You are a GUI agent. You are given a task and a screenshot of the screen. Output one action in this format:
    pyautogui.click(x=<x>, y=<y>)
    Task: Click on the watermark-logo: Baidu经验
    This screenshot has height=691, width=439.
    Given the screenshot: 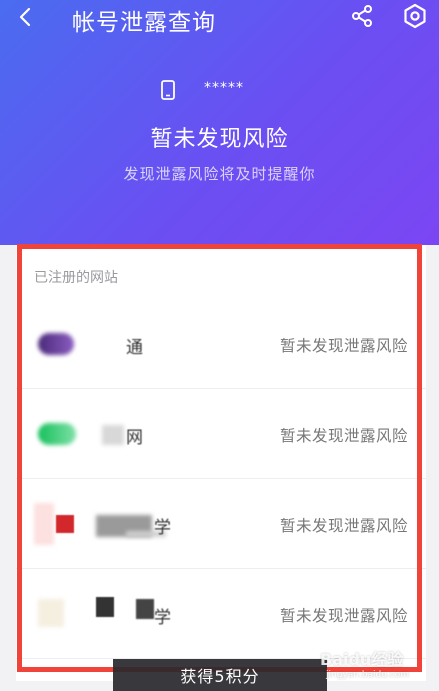 What is the action you would take?
    pyautogui.click(x=362, y=659)
    